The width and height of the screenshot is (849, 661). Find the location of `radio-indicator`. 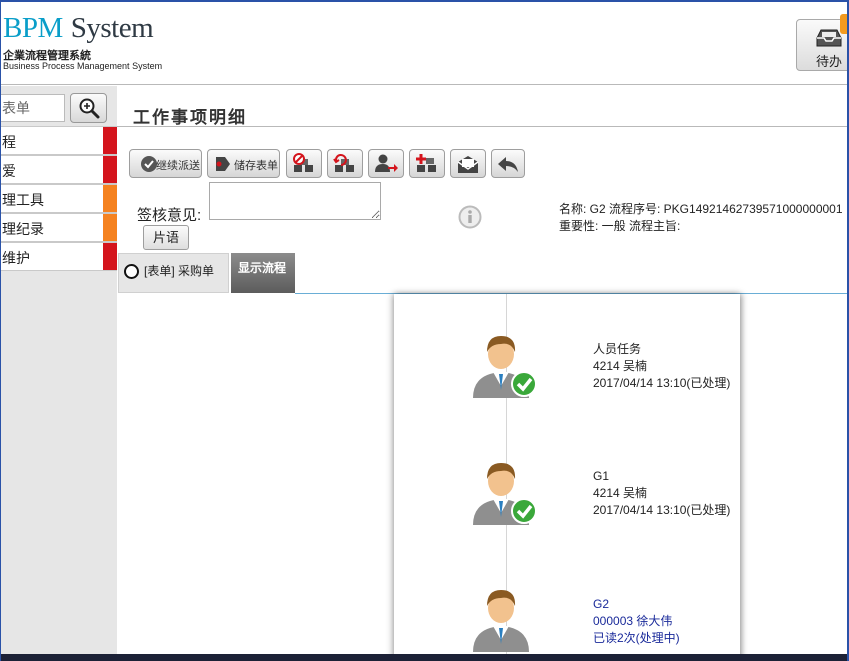

radio-indicator is located at coordinates (131, 271).